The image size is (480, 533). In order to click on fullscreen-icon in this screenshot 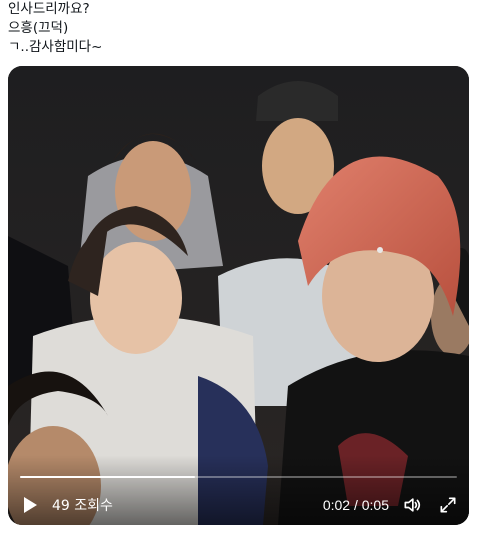, I will do `click(448, 505)`.